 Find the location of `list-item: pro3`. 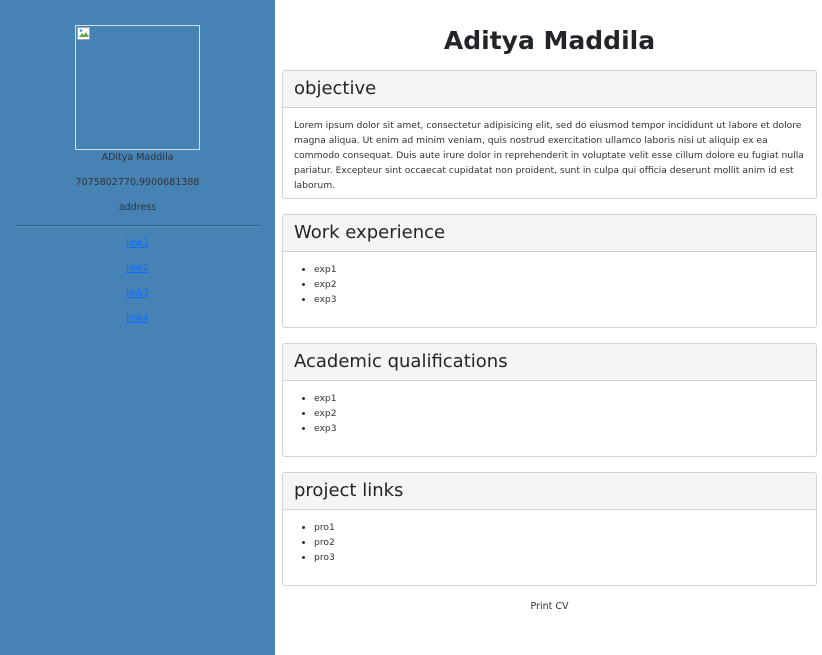

list-item: pro3 is located at coordinates (559, 557).